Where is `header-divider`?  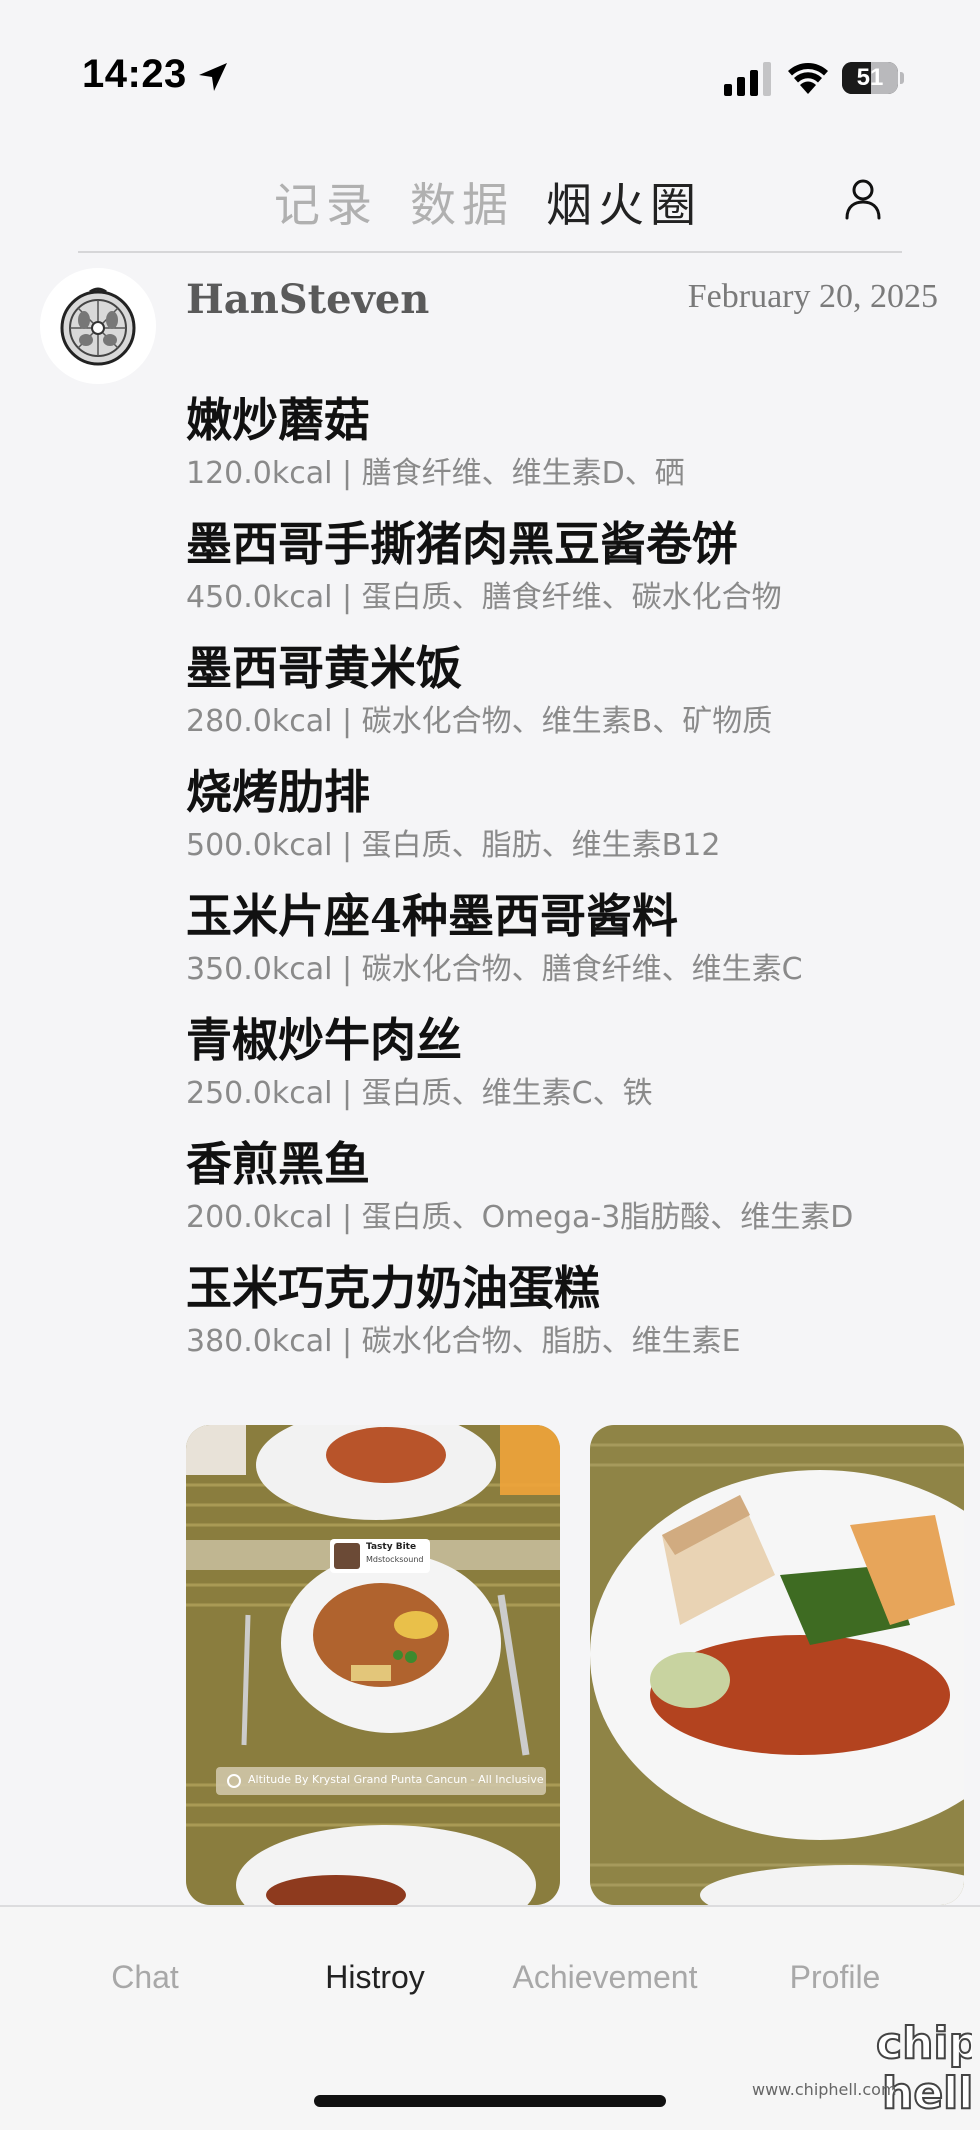 header-divider is located at coordinates (490, 252).